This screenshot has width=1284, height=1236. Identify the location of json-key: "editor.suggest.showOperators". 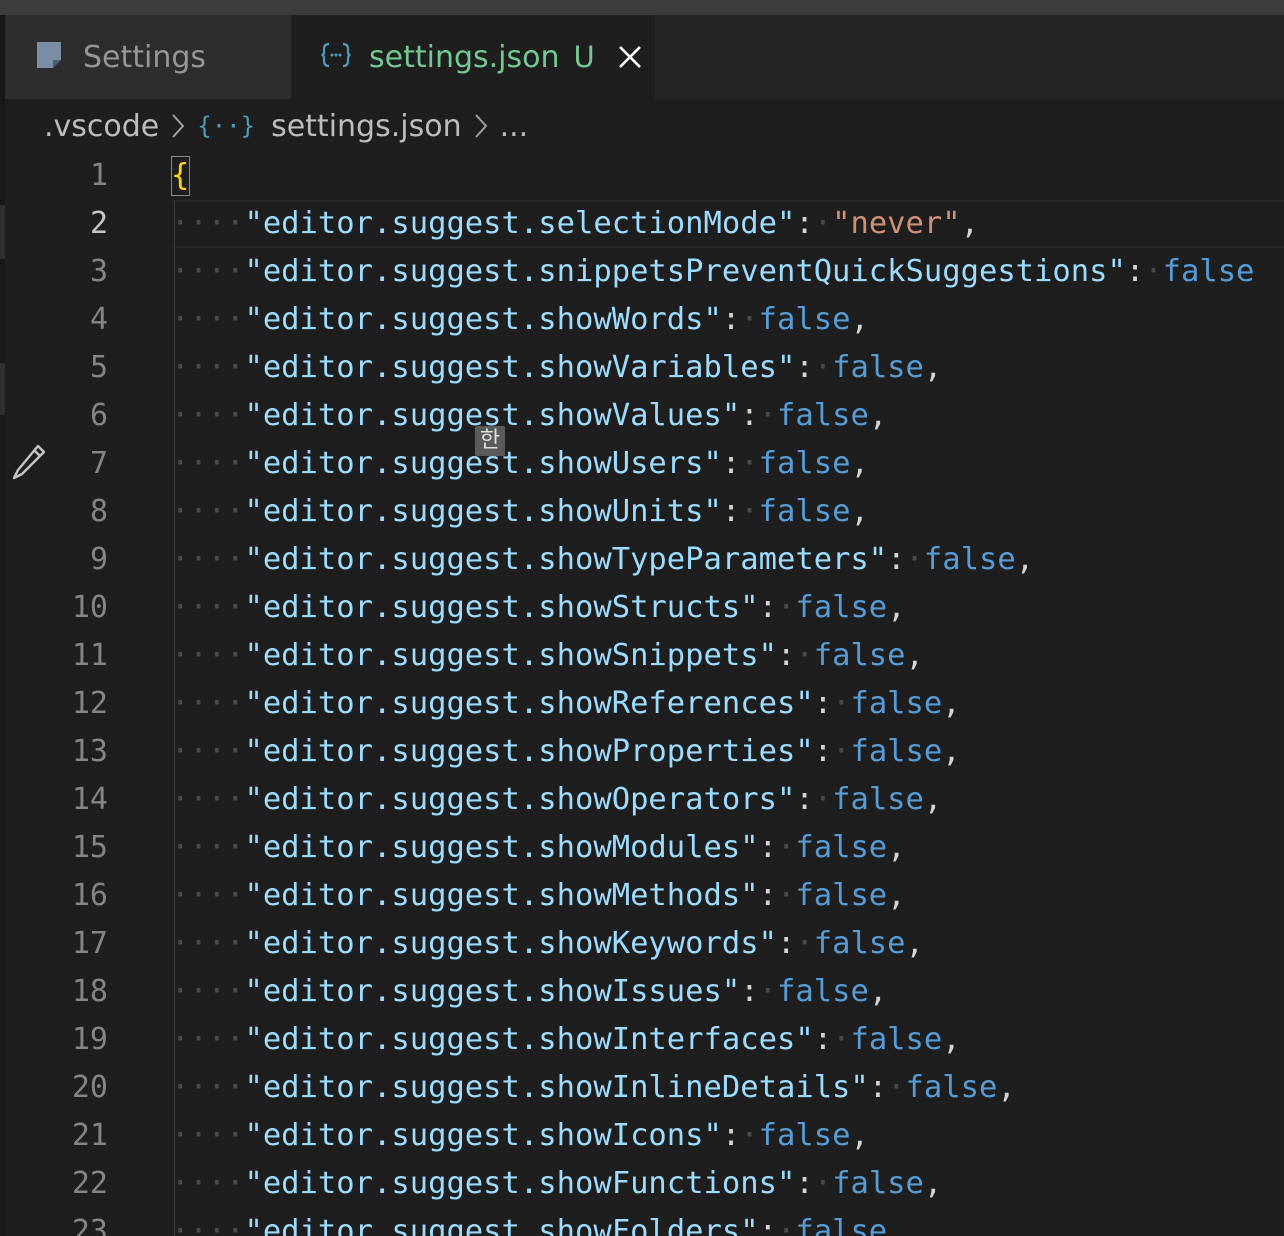
(520, 799).